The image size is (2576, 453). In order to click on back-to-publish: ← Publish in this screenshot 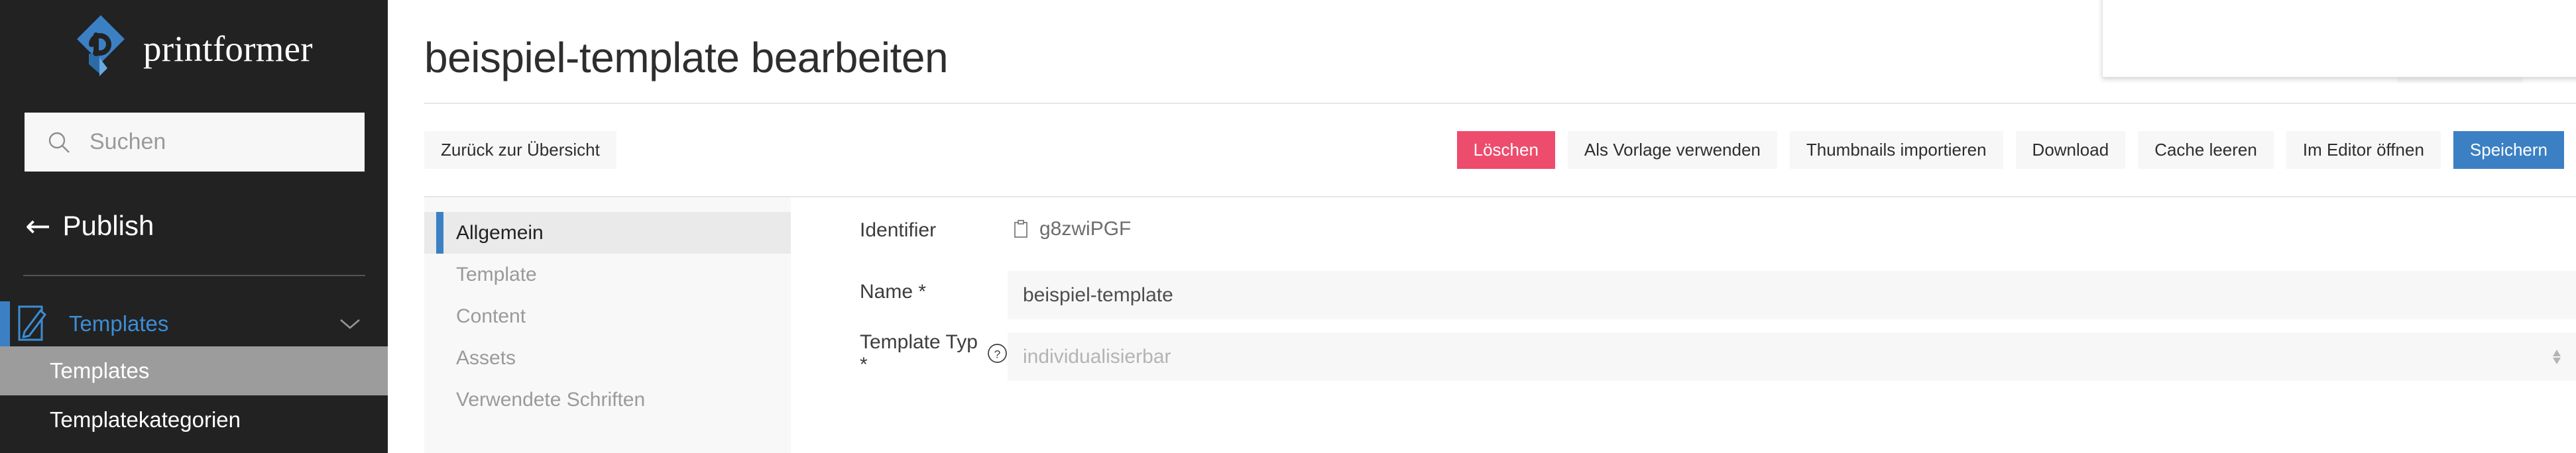, I will do `click(206, 226)`.